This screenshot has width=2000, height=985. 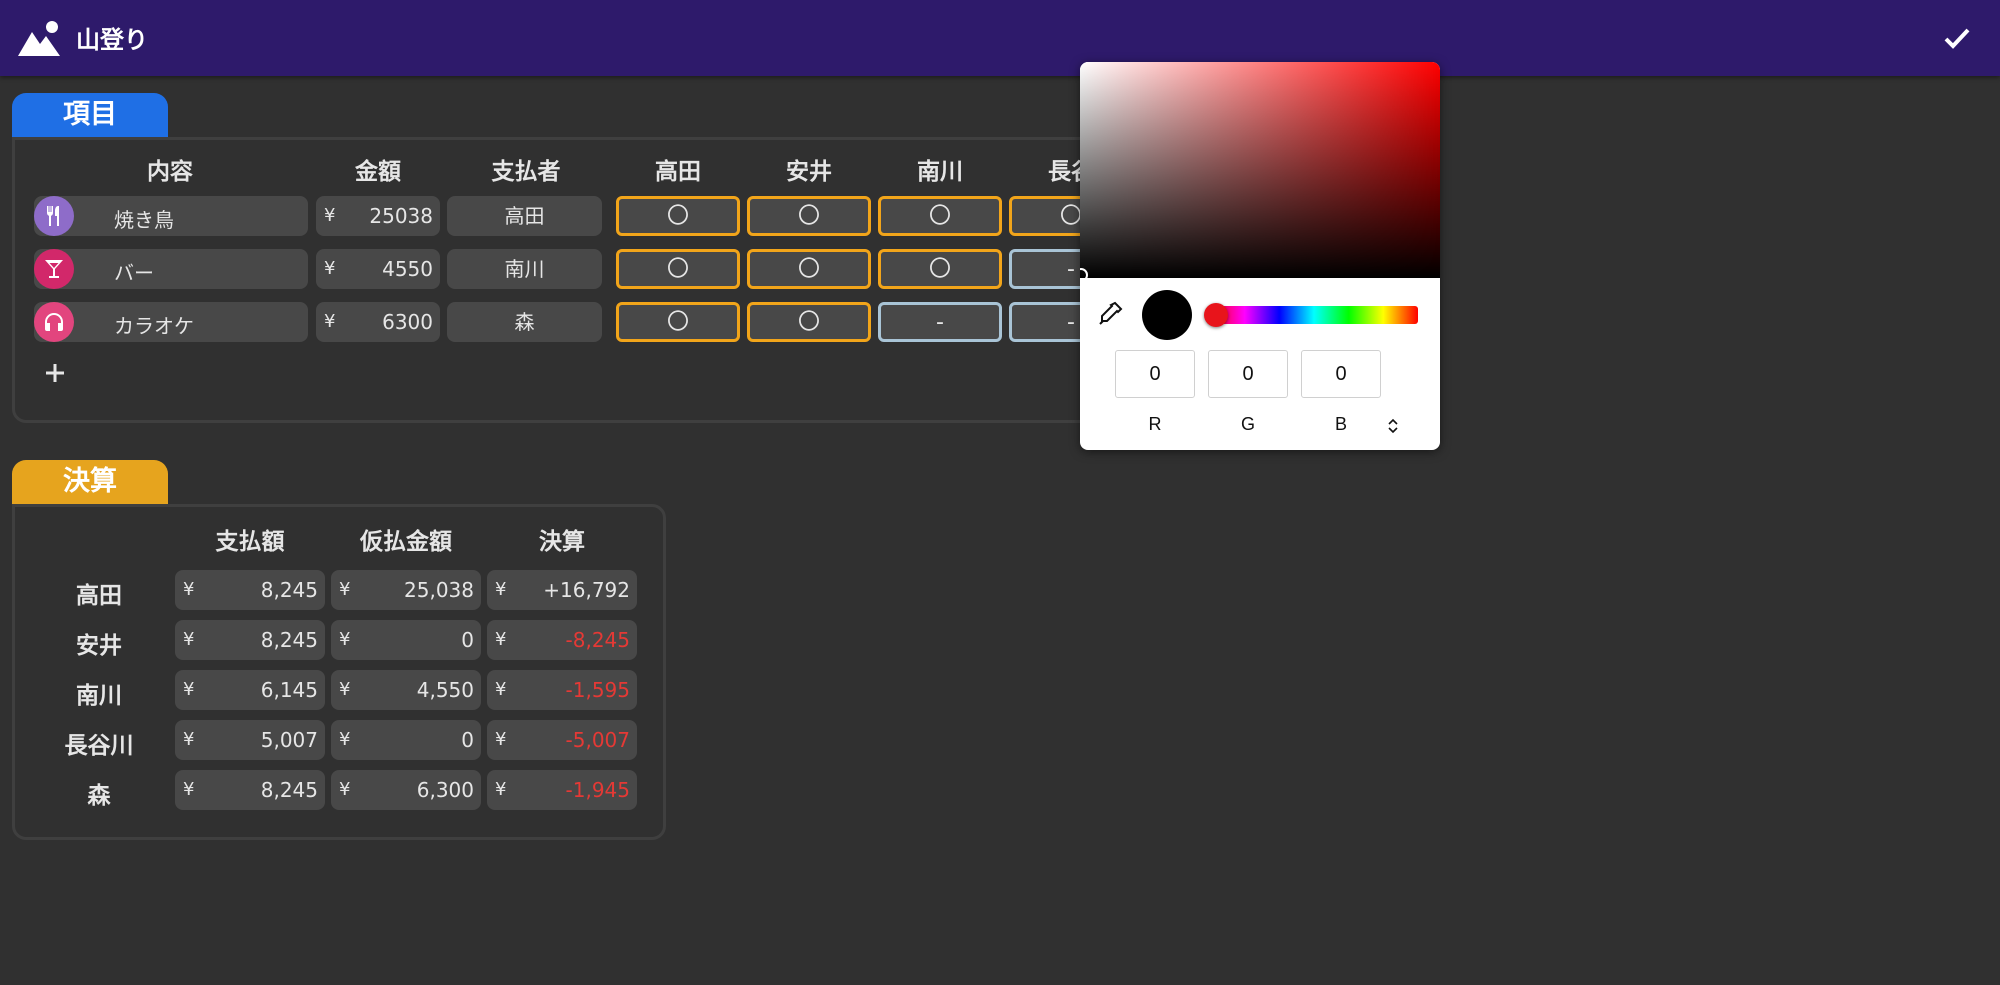 I want to click on amount-value: 6300, so click(x=407, y=322).